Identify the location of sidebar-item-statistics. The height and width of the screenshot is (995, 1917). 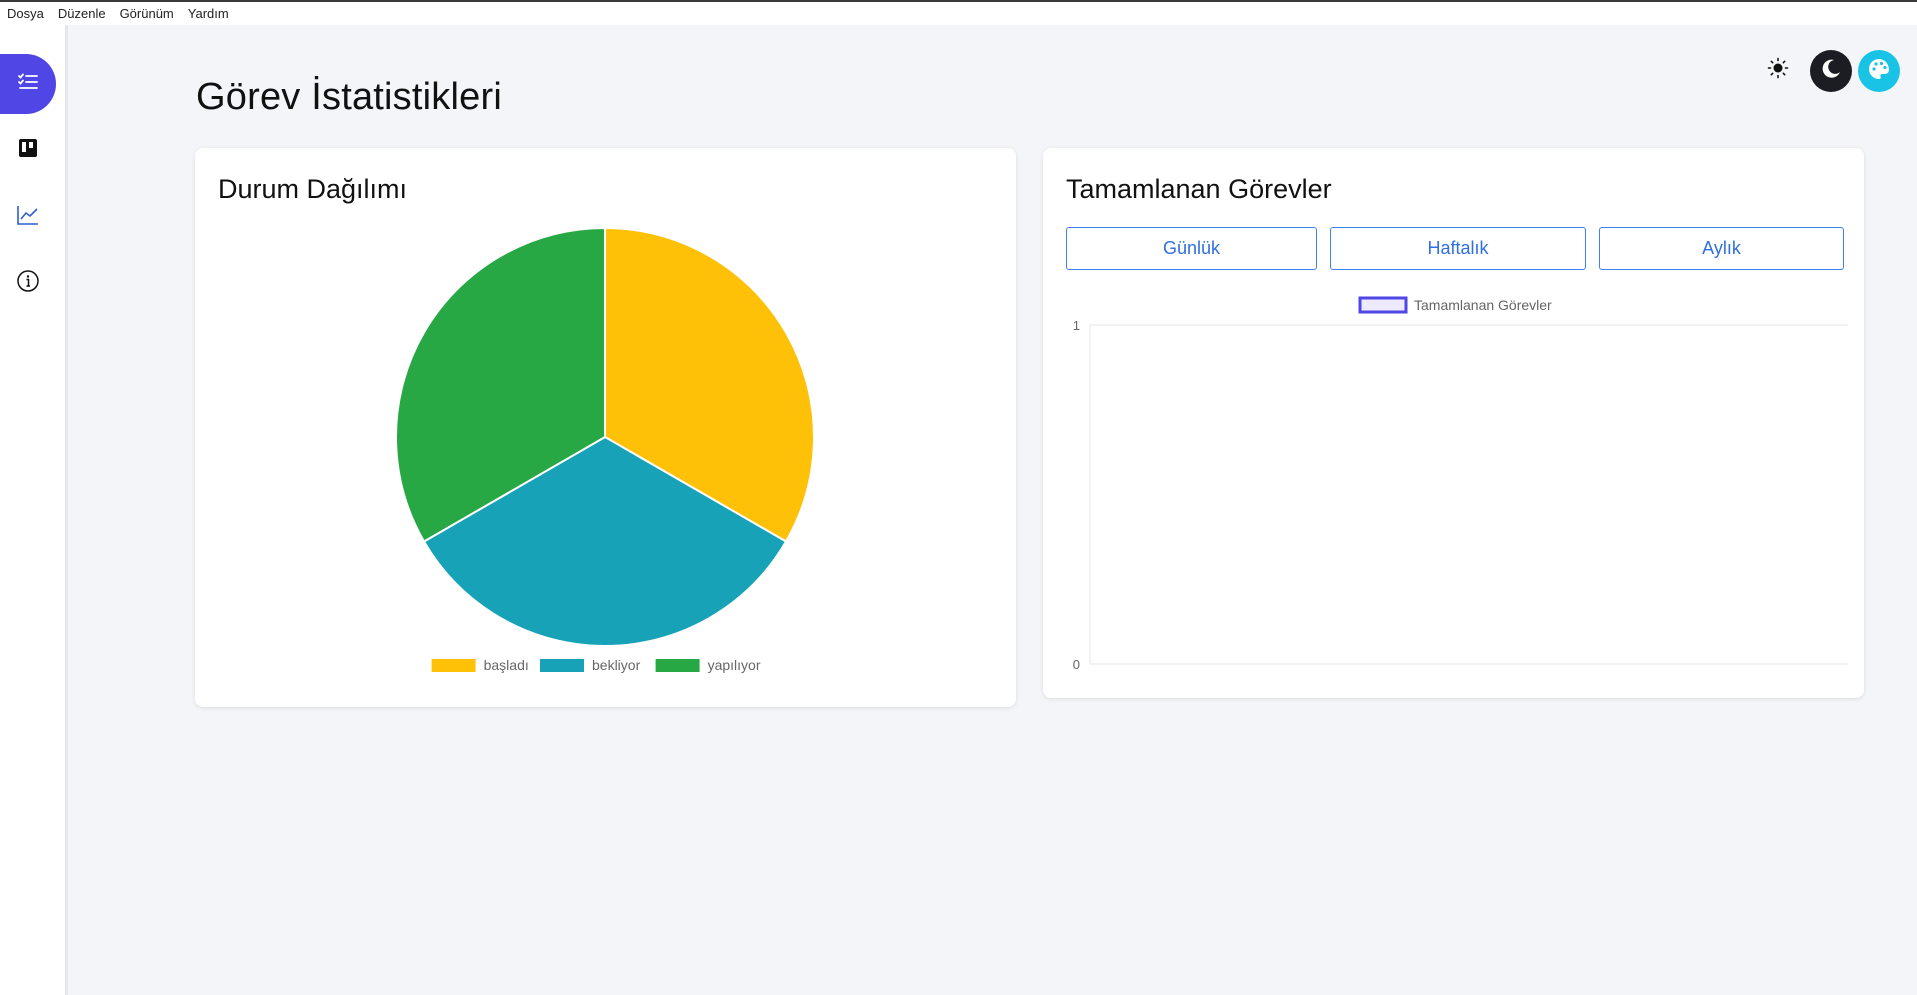
(28, 217).